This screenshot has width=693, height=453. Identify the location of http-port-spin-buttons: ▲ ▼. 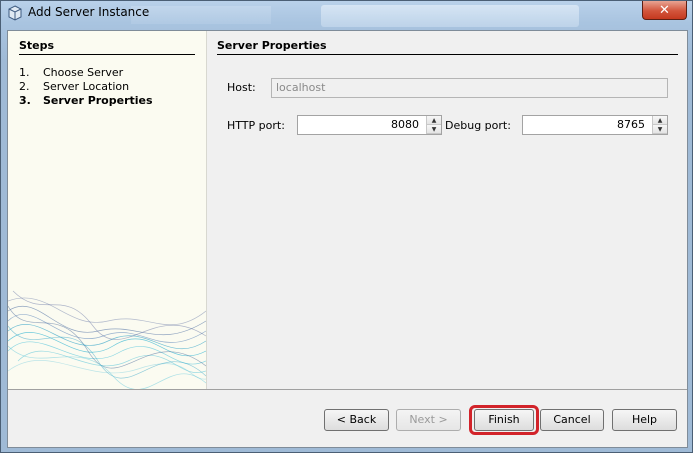
(433, 125).